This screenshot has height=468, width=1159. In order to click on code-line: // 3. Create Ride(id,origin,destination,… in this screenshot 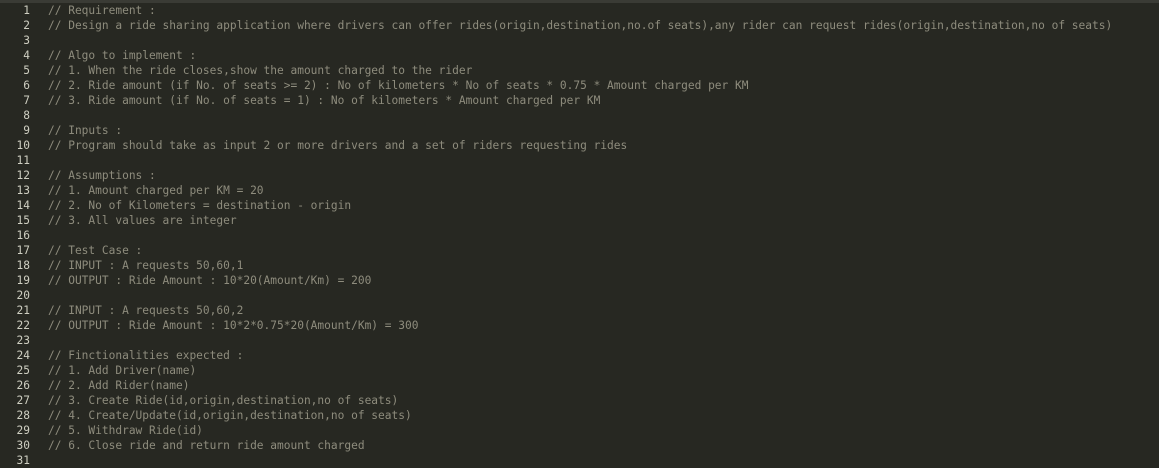, I will do `click(603, 400)`.